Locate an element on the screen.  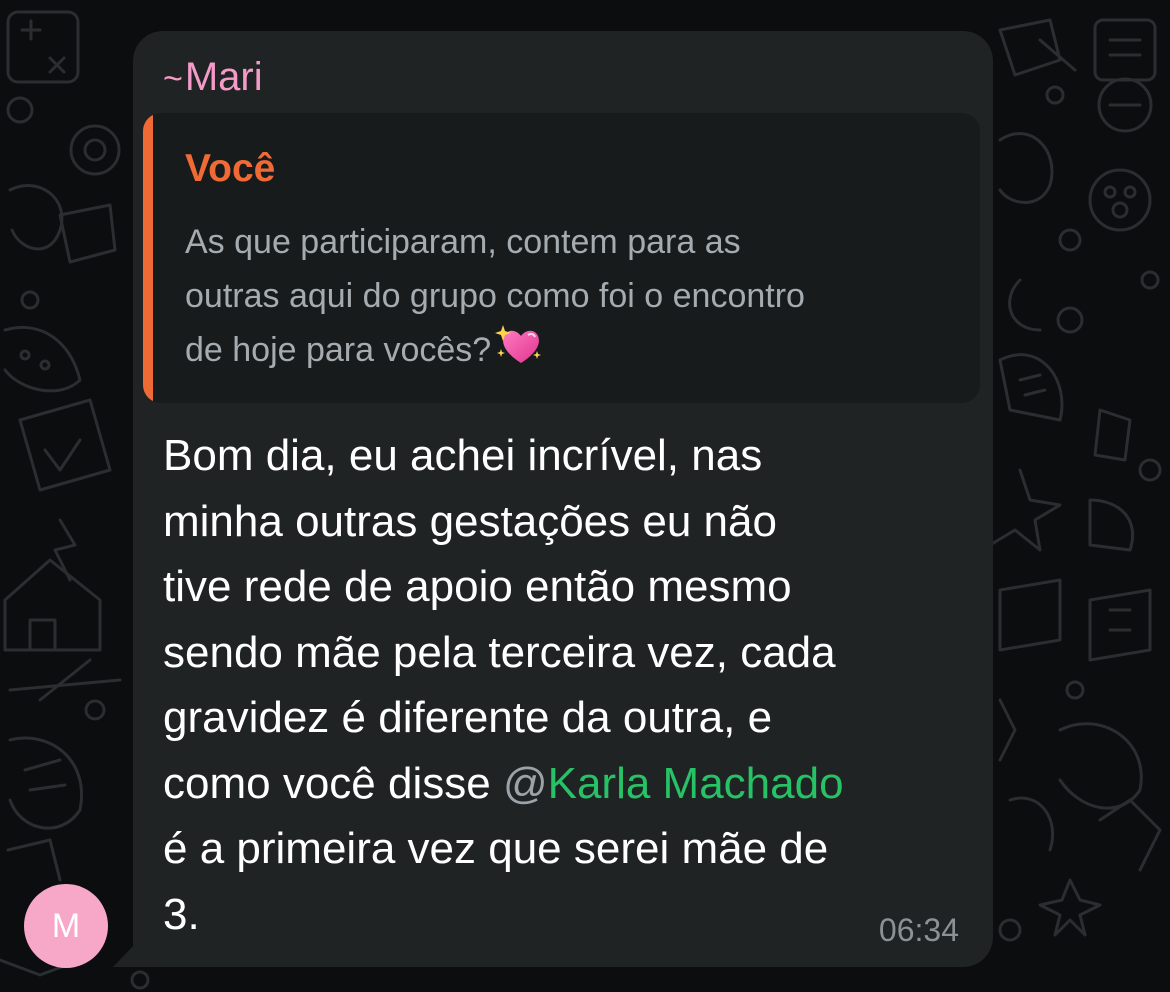
quote-accent-bar is located at coordinates (148, 258).